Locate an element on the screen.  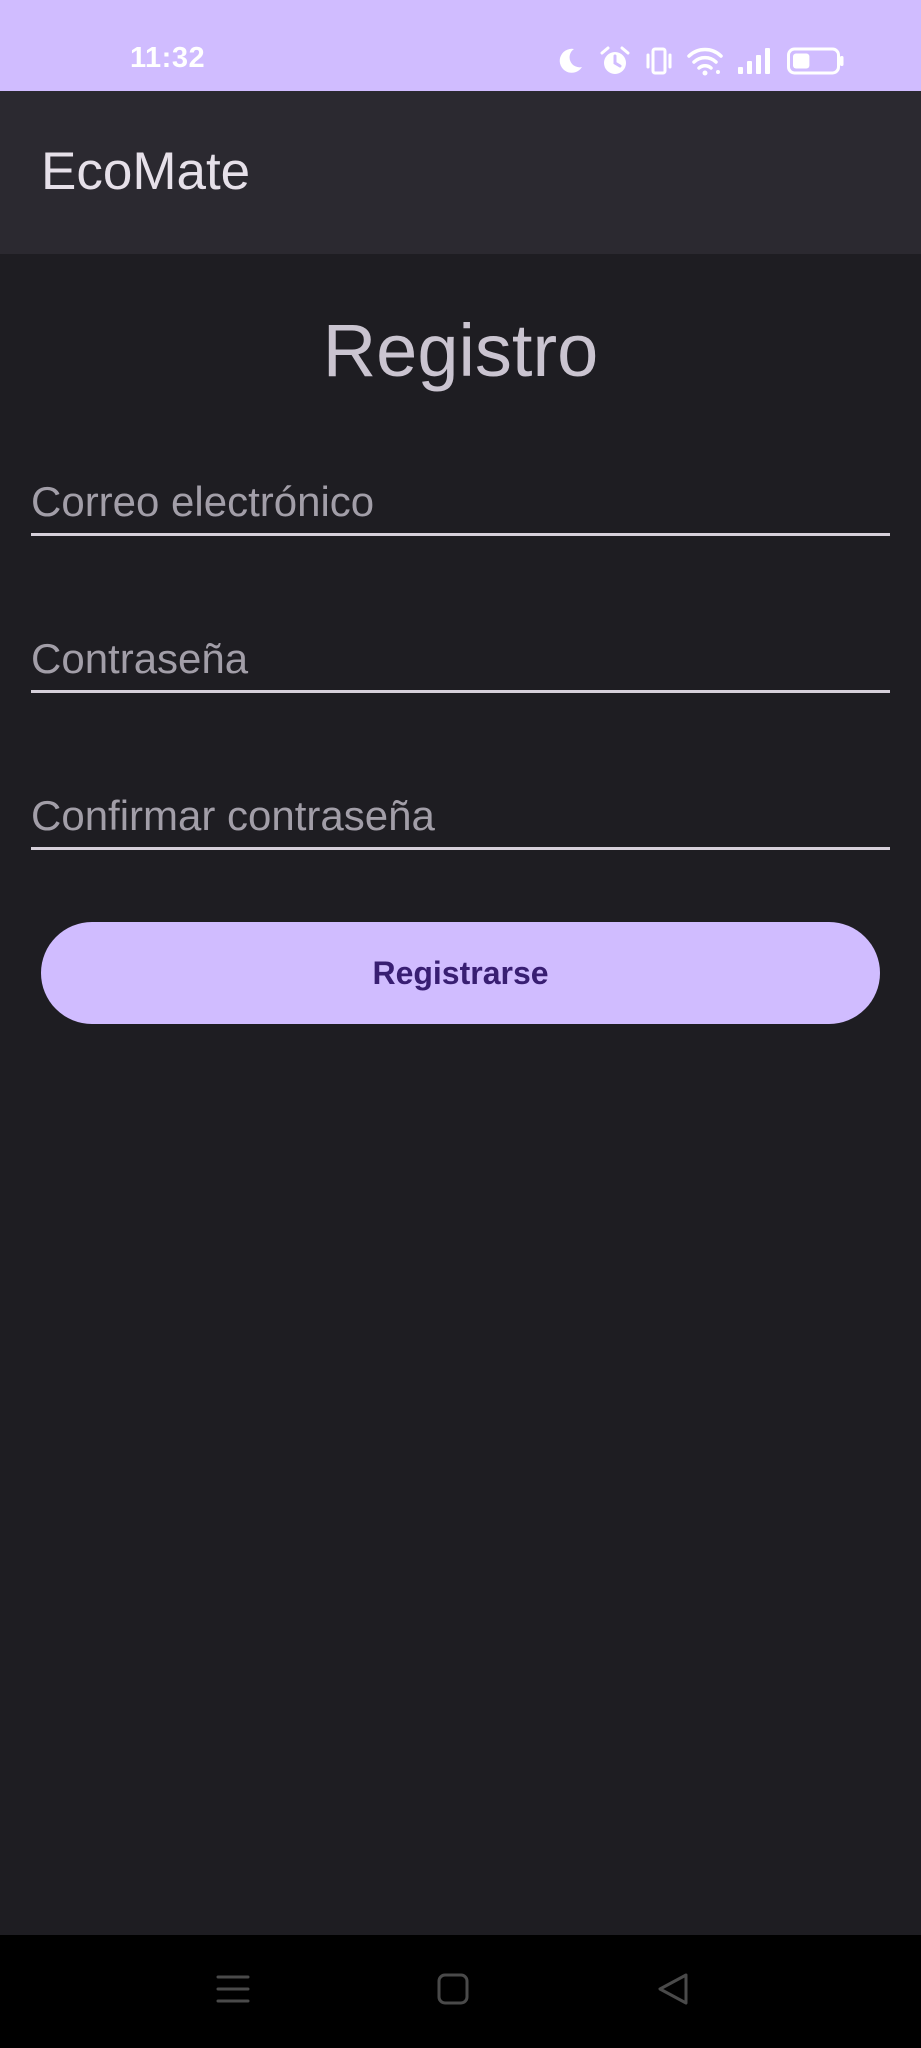
back-icon is located at coordinates (673, 1991).